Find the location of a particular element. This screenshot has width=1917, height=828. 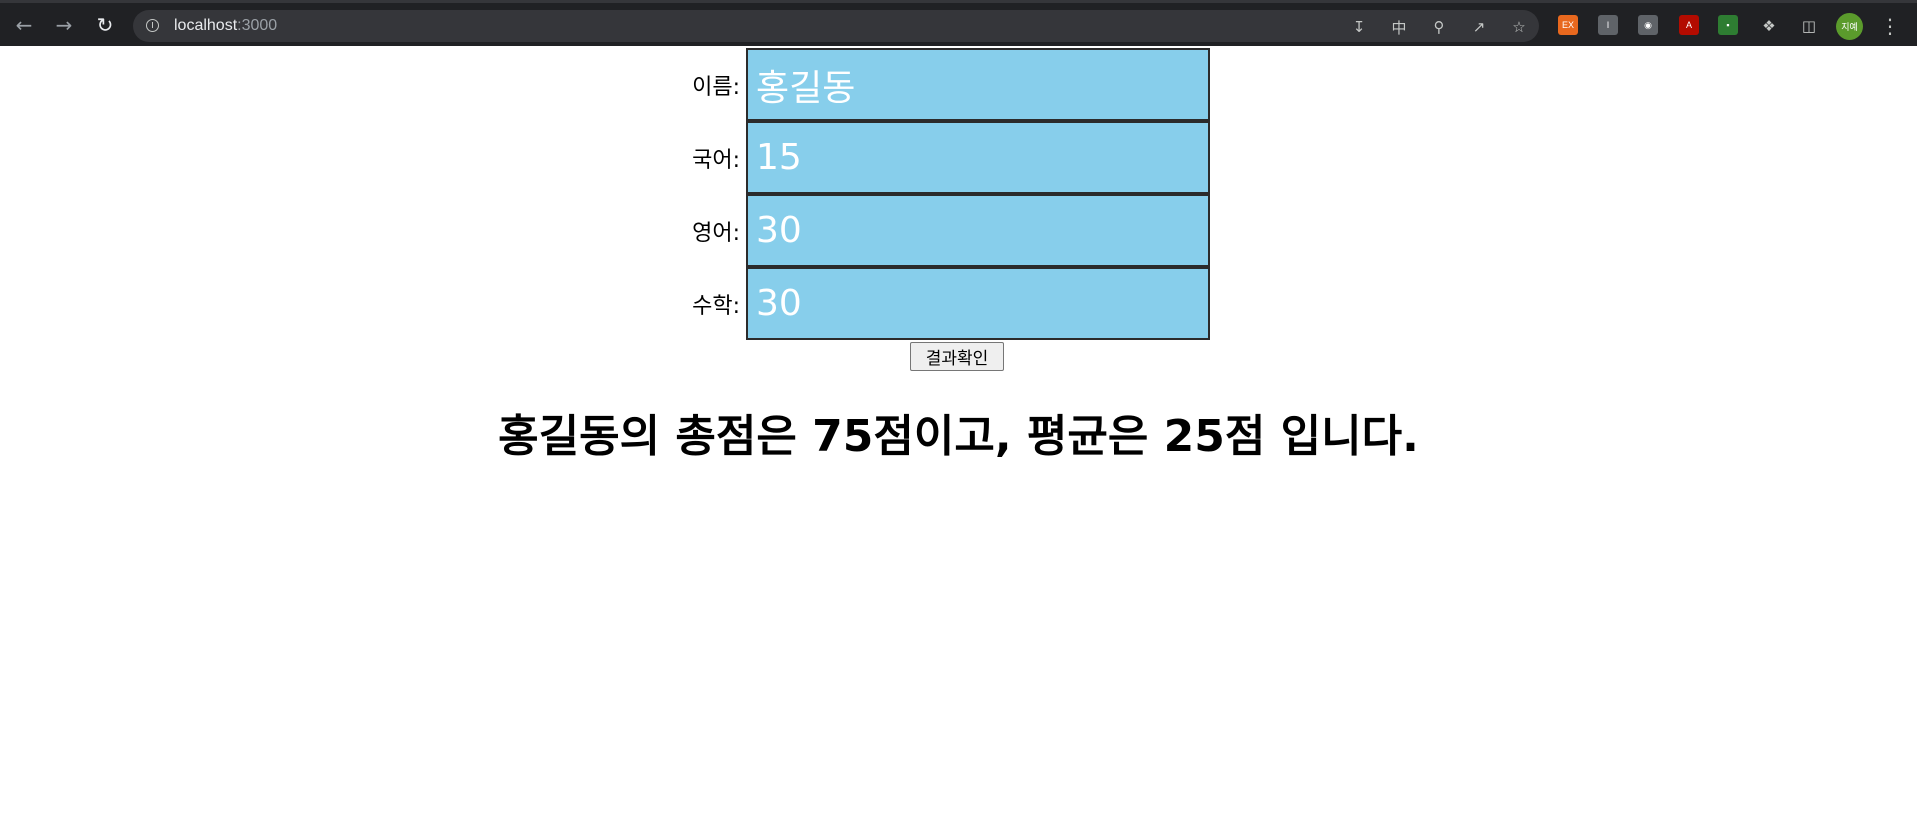

reload-icon: ↻ is located at coordinates (105, 25).